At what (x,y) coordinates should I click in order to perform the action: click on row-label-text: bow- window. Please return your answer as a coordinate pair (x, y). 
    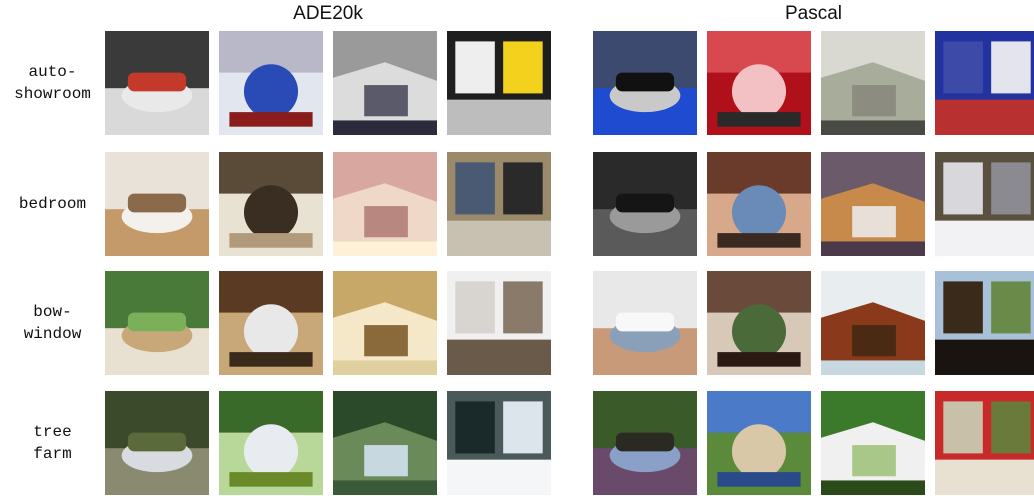
    Looking at the image, I should click on (52, 323).